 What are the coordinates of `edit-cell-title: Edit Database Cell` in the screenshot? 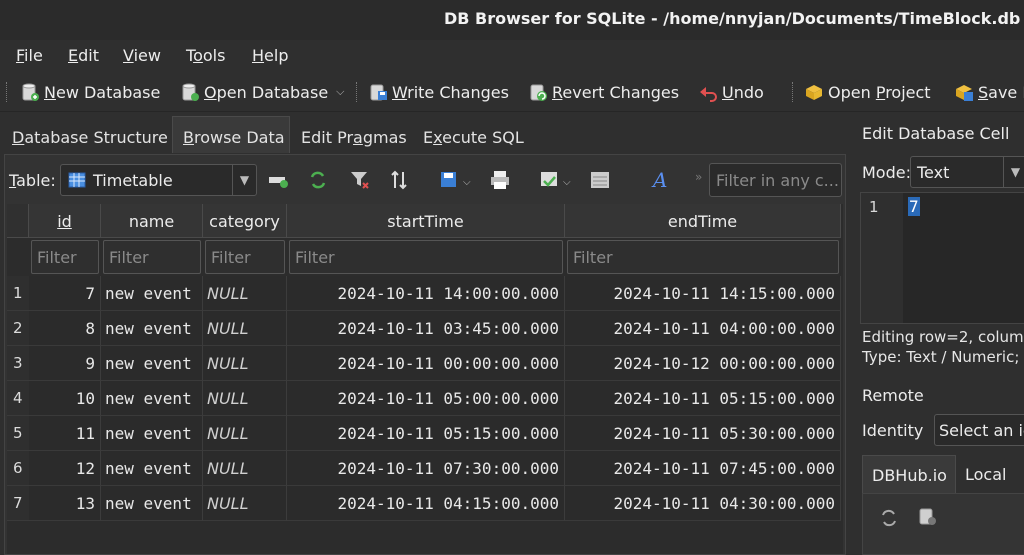 It's located at (936, 133).